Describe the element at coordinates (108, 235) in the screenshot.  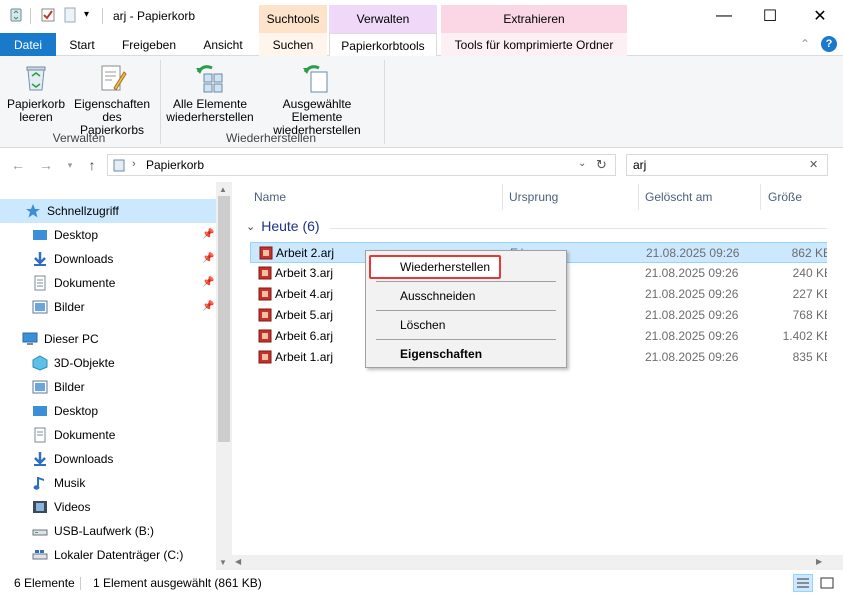
I see `nav-item-desktop-quick: Desktop 📌` at that location.